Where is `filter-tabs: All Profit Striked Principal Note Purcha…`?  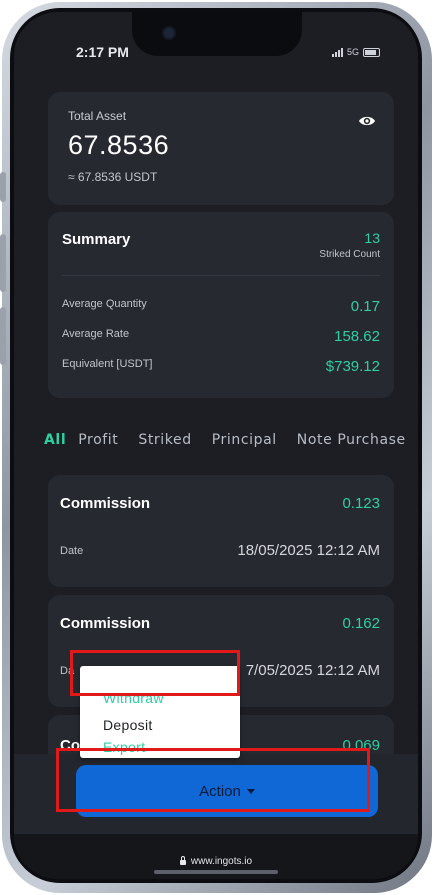
filter-tabs: All Profit Striked Principal Note Purcha… is located at coordinates (225, 440).